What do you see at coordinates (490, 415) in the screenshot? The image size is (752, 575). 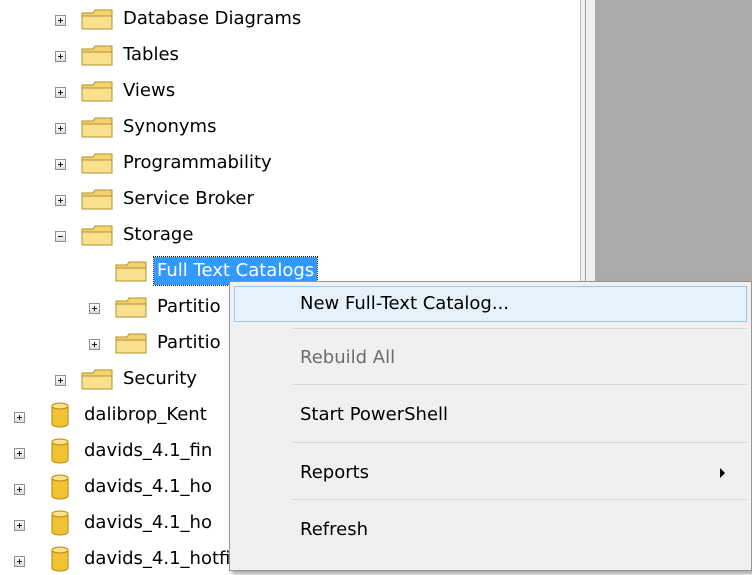 I see `menu-item-start-powershell: Start PowerShell` at bounding box center [490, 415].